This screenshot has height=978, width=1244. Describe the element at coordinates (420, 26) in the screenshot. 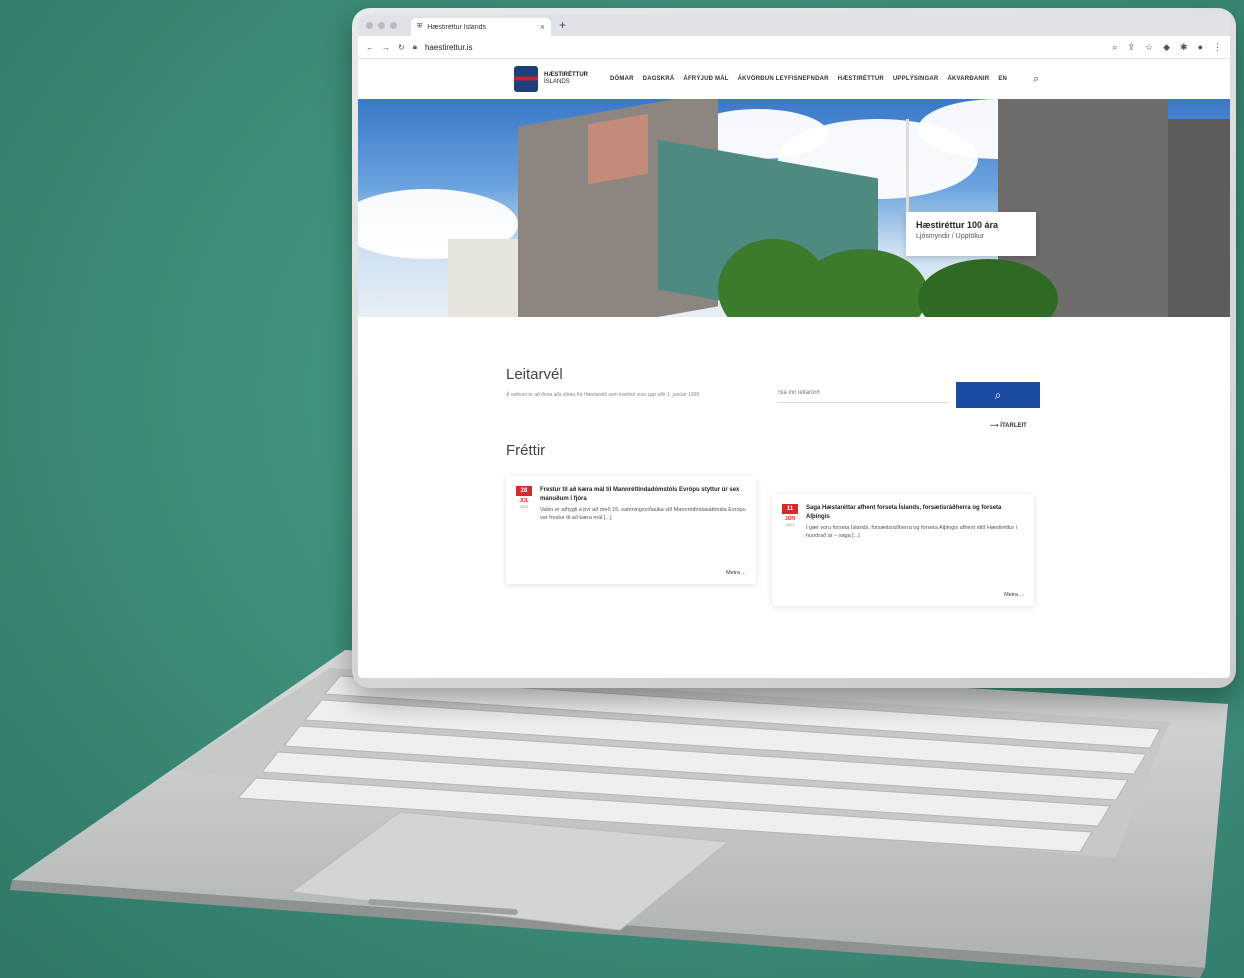

I see `favicon-icon: ⛨` at that location.